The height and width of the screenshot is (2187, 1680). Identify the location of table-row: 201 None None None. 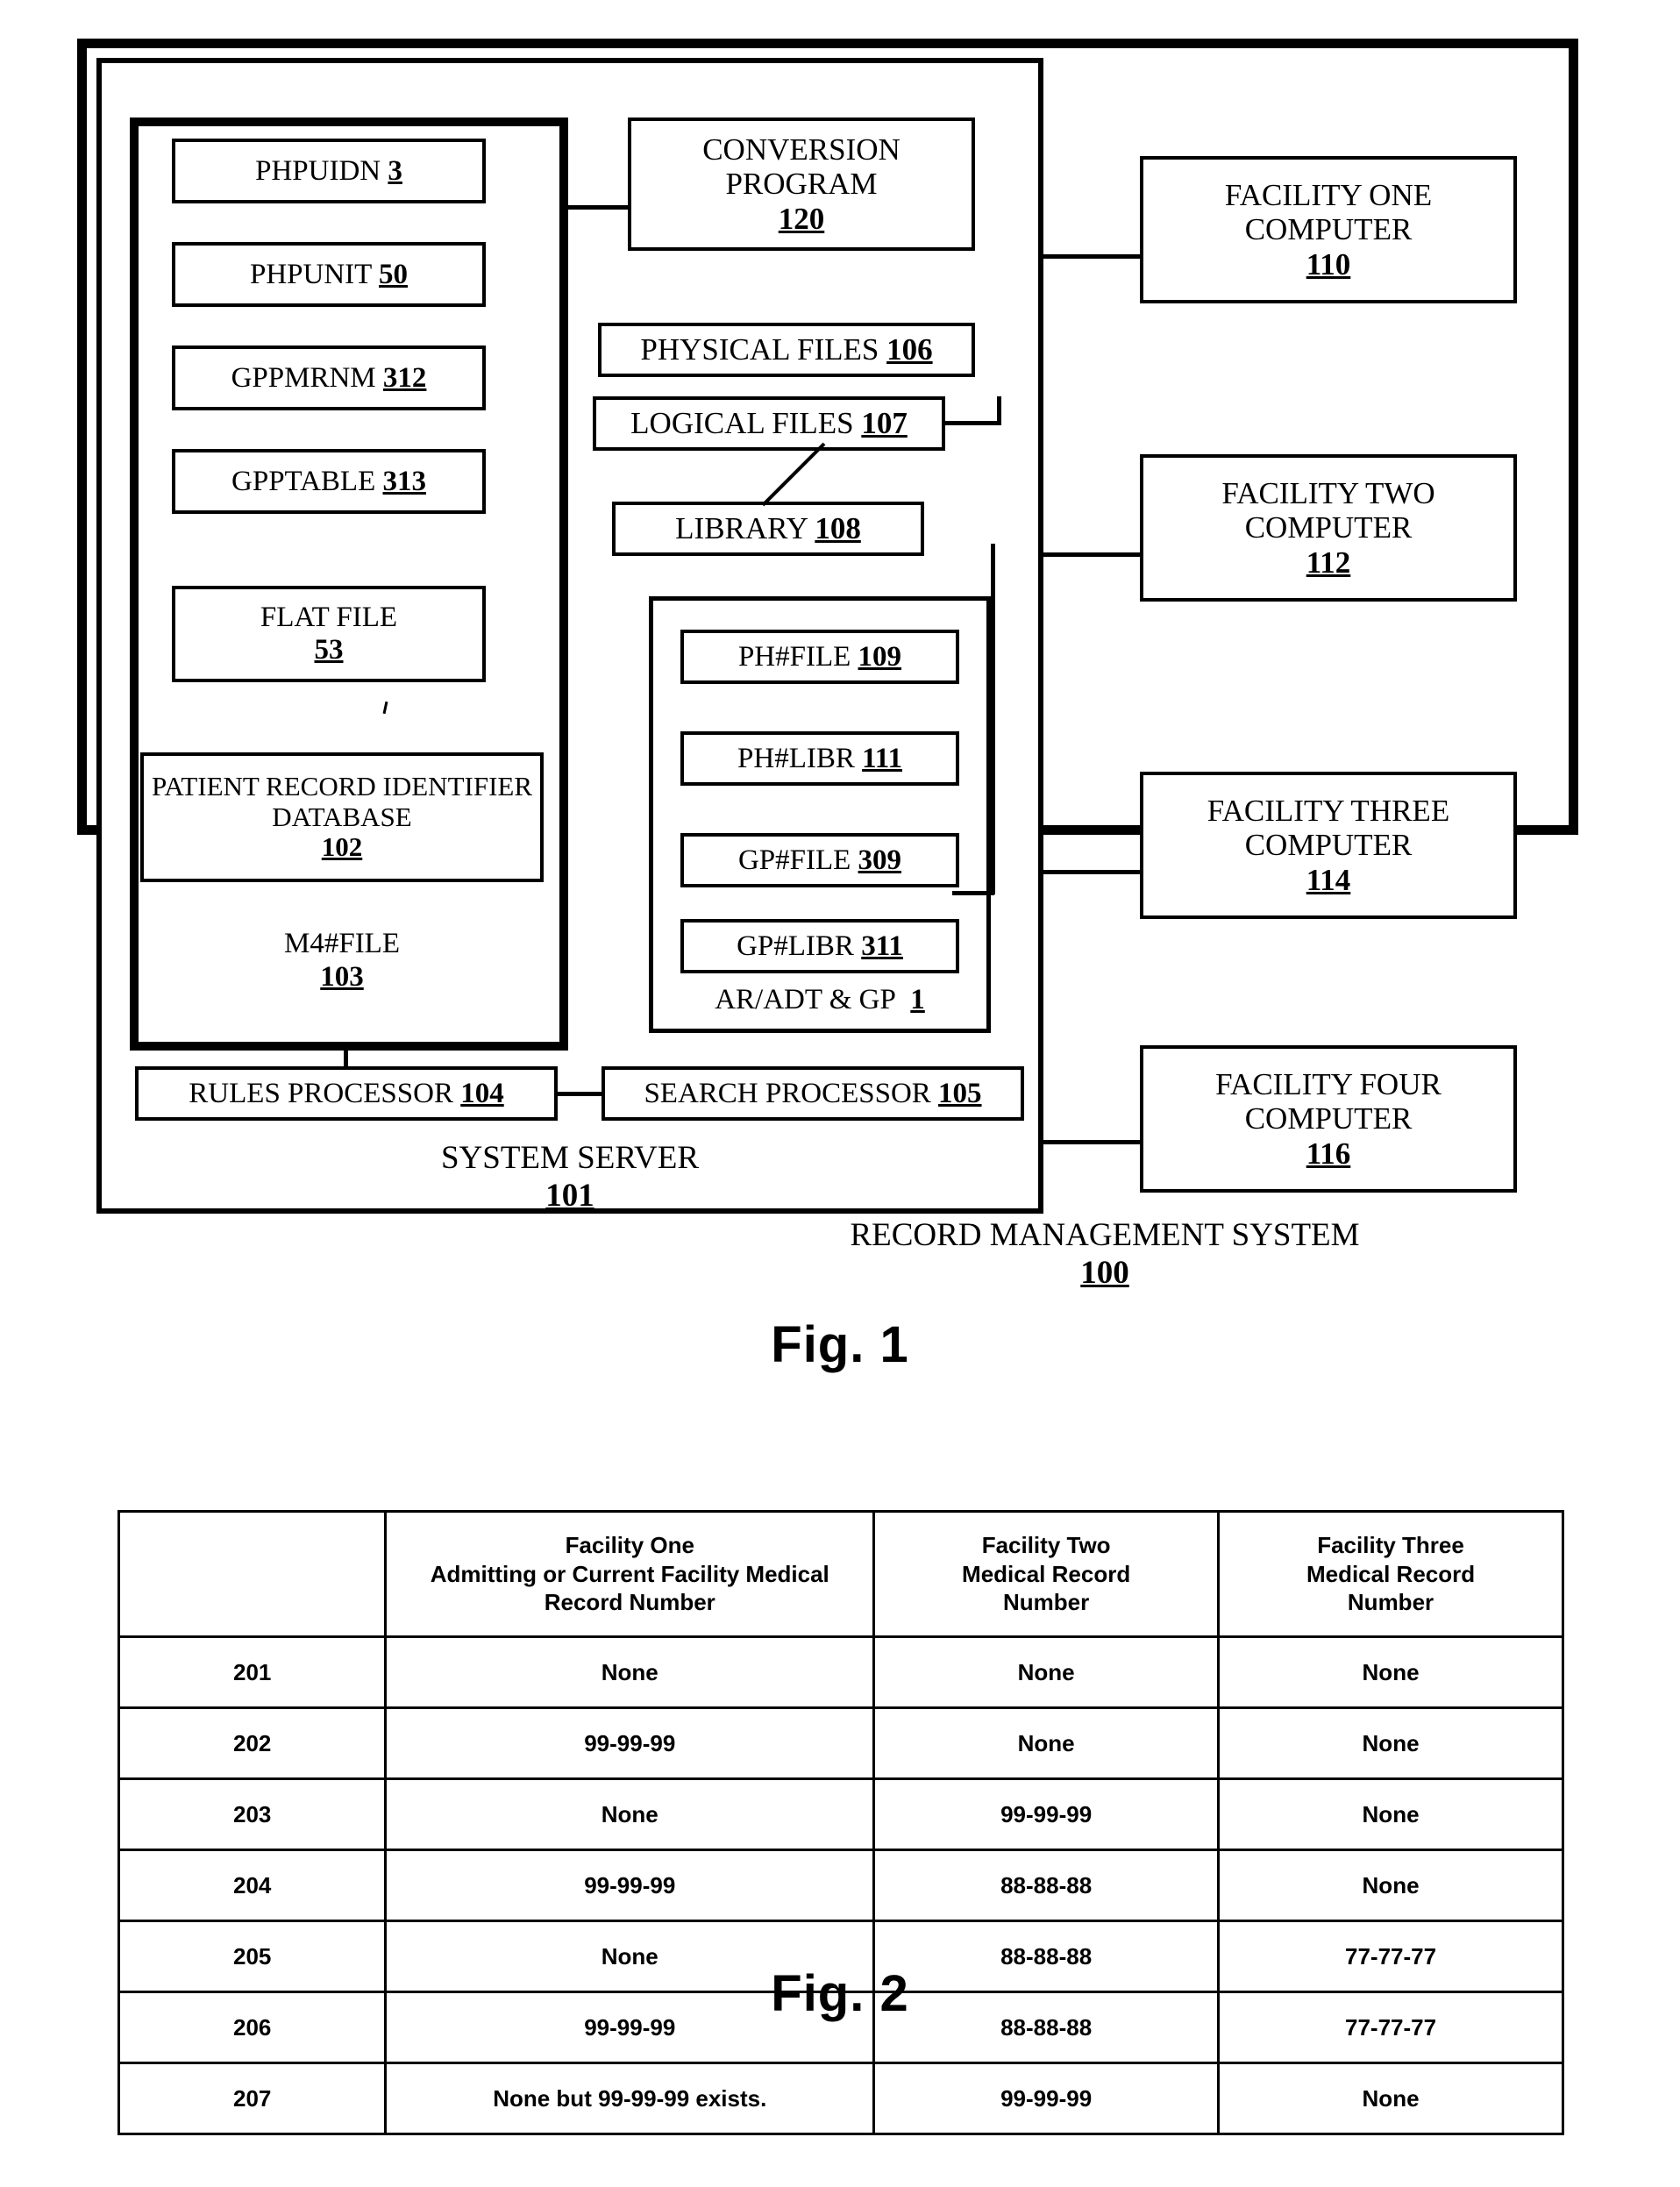
(840, 1672).